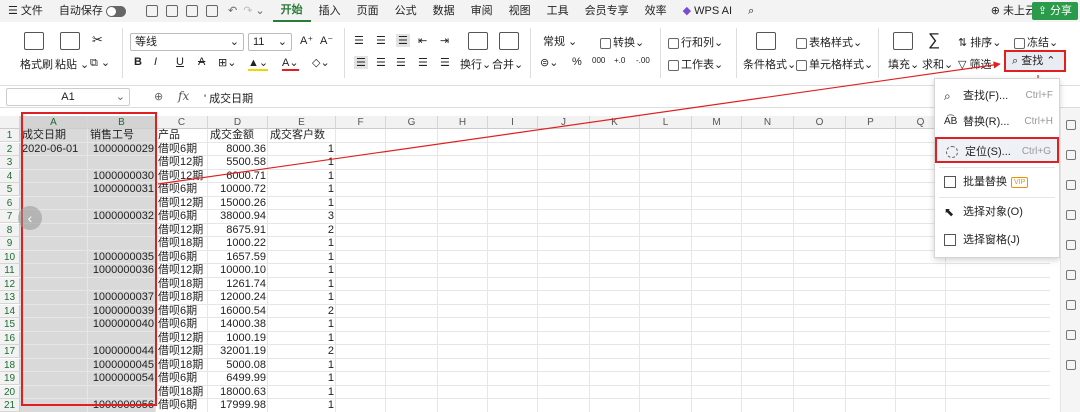  I want to click on rows-cols-button: 行和列⌄, so click(695, 42).